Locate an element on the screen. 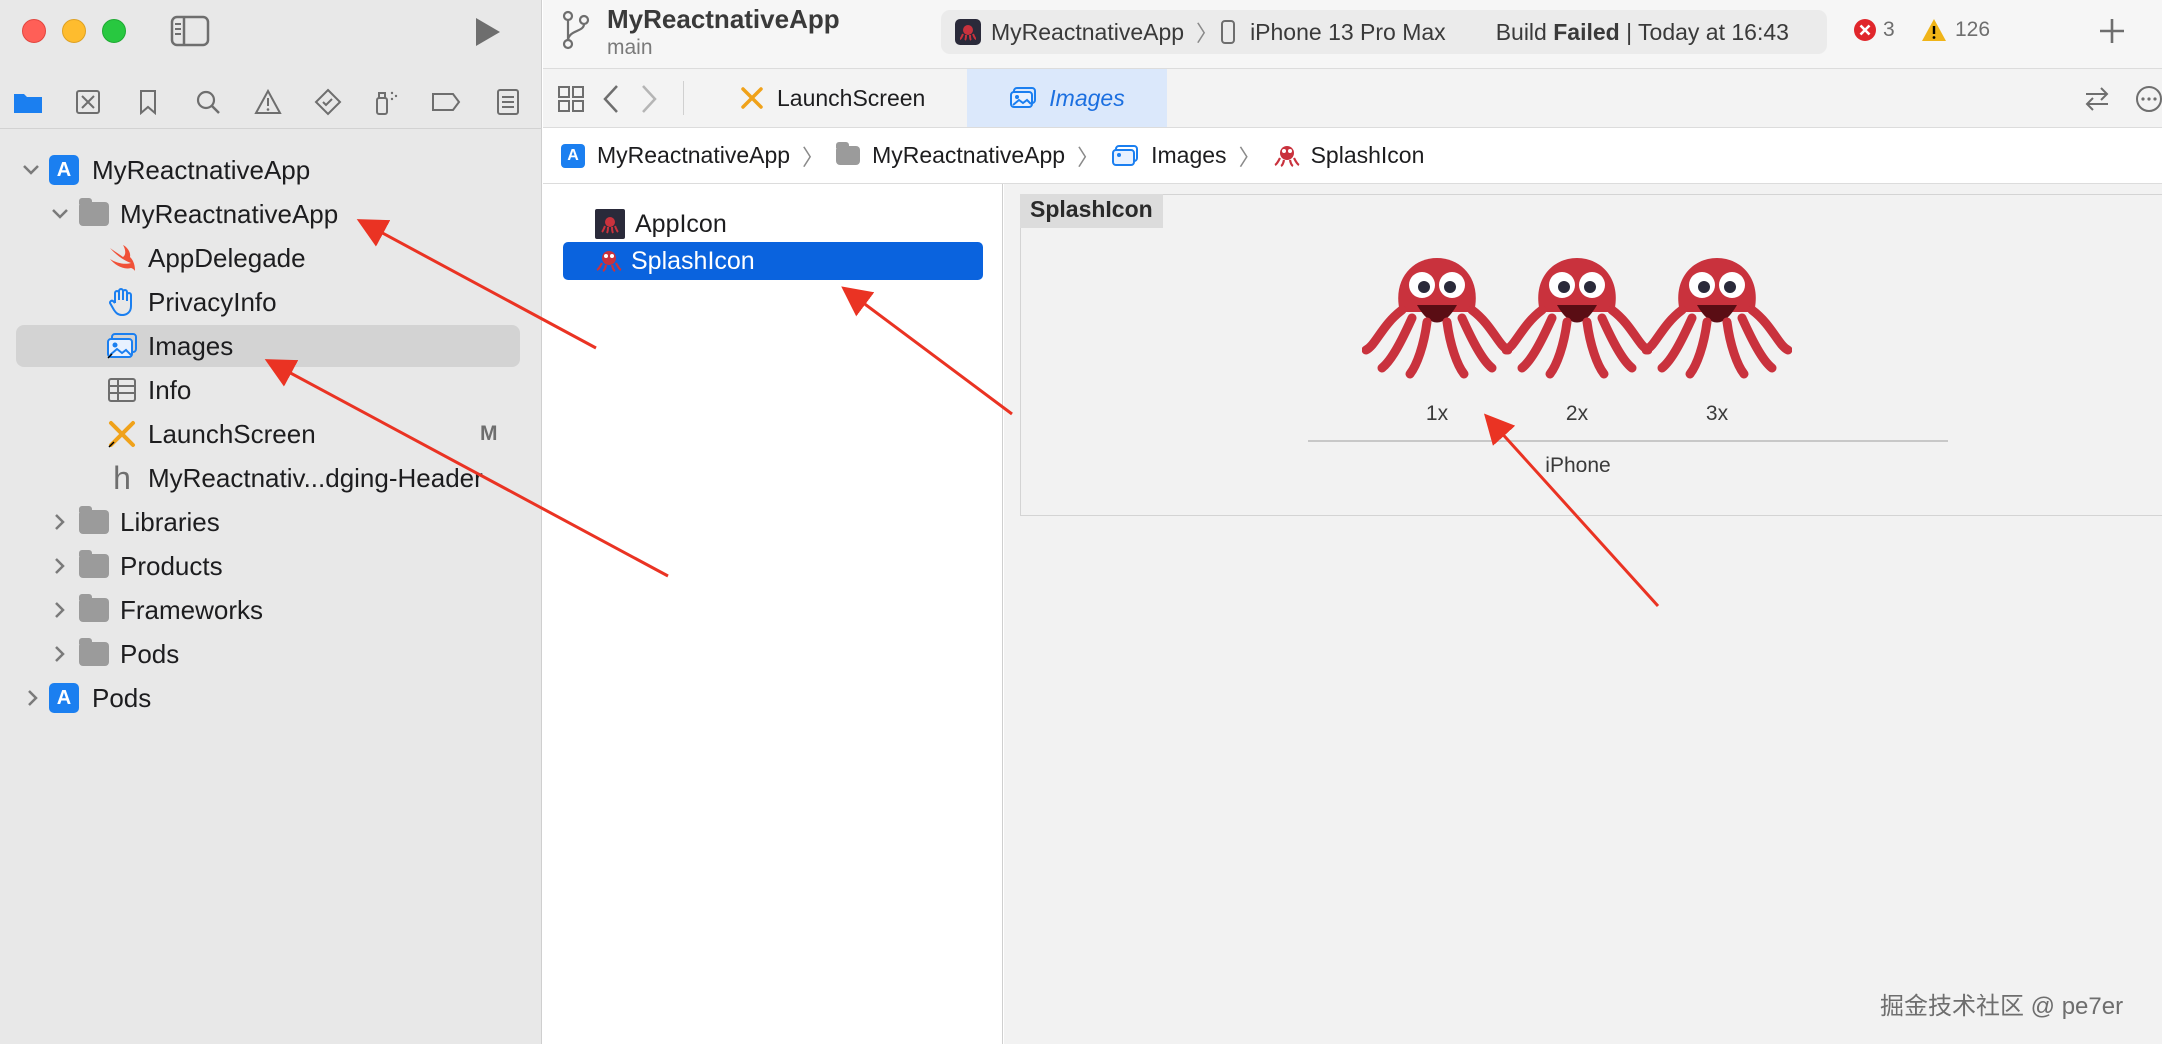 This screenshot has width=2162, height=1044. asset-item-appicon: AppIcon is located at coordinates (661, 224).